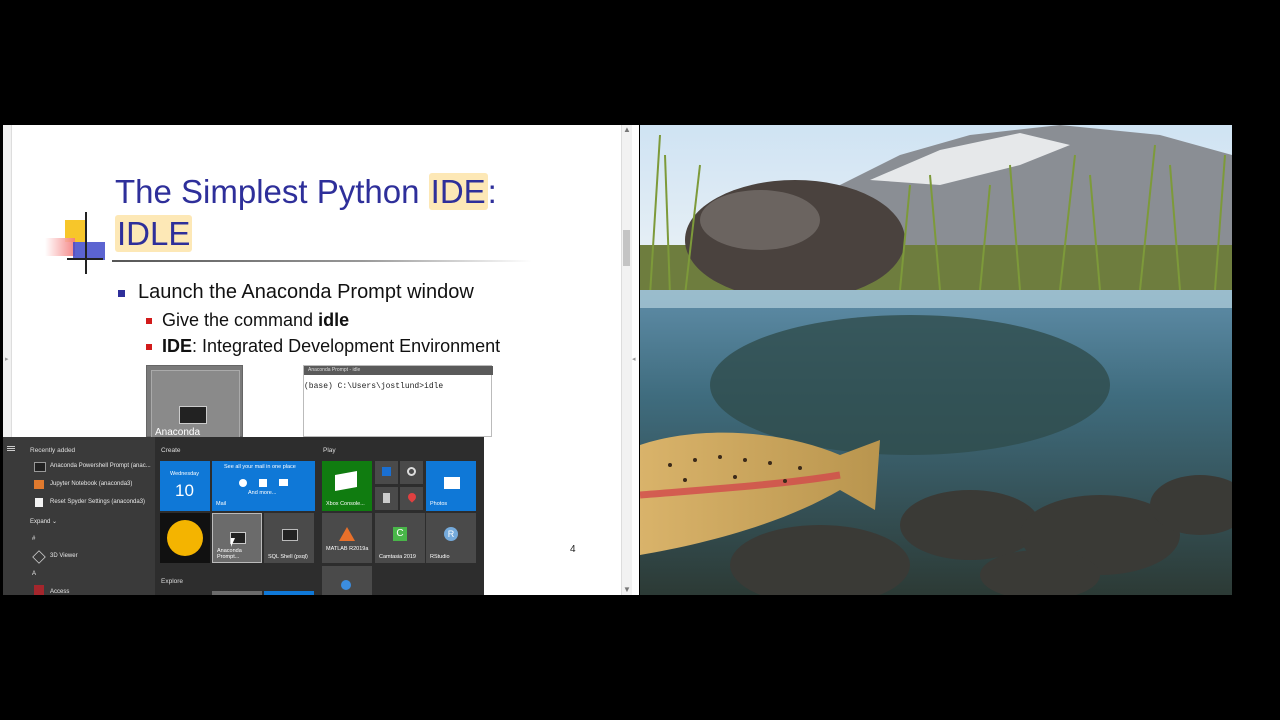  What do you see at coordinates (626, 248) in the screenshot?
I see `scroll-thumb` at bounding box center [626, 248].